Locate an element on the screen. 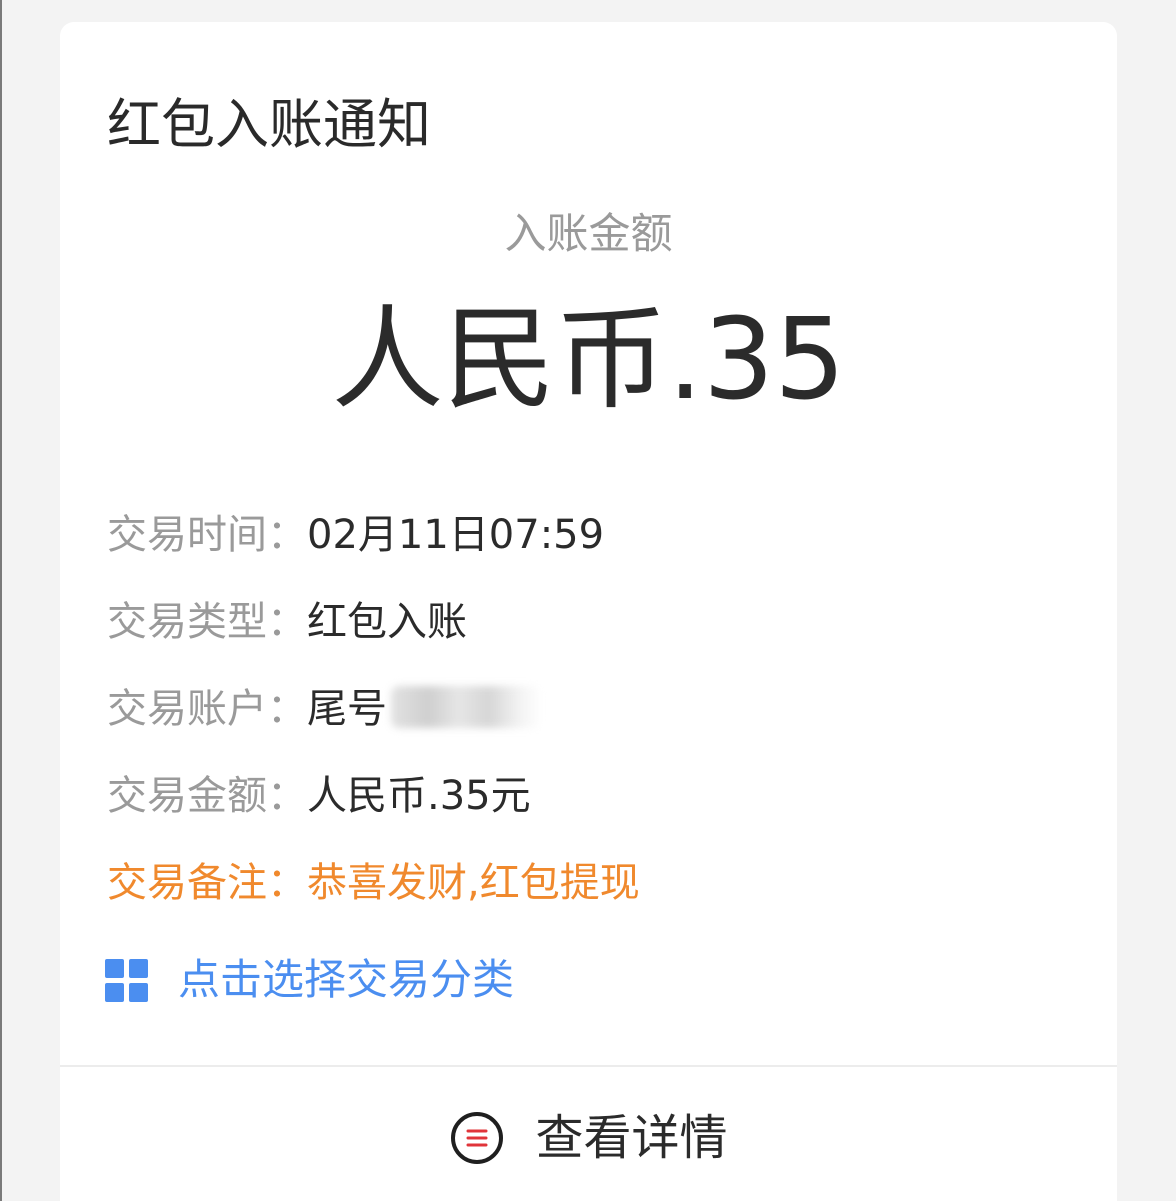 The height and width of the screenshot is (1201, 1176). select-category-link: 点击选择交易分类 is located at coordinates (309, 980).